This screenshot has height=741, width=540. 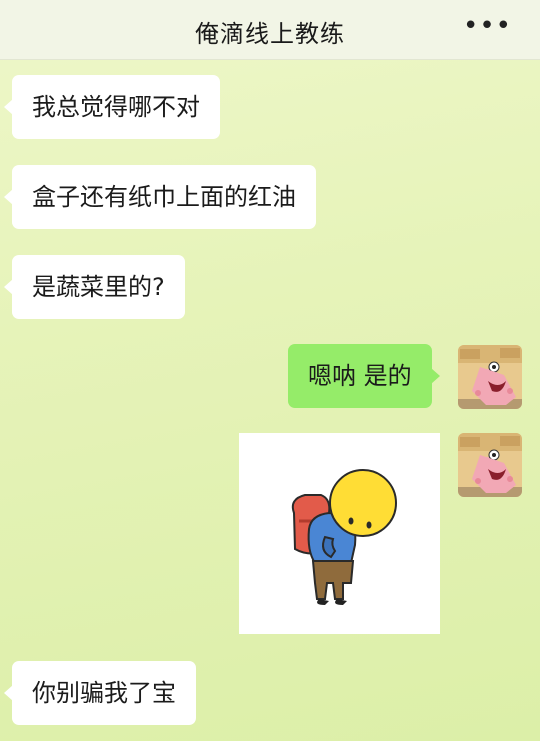 I want to click on message-text: 我总觉得哪不对, so click(x=116, y=107).